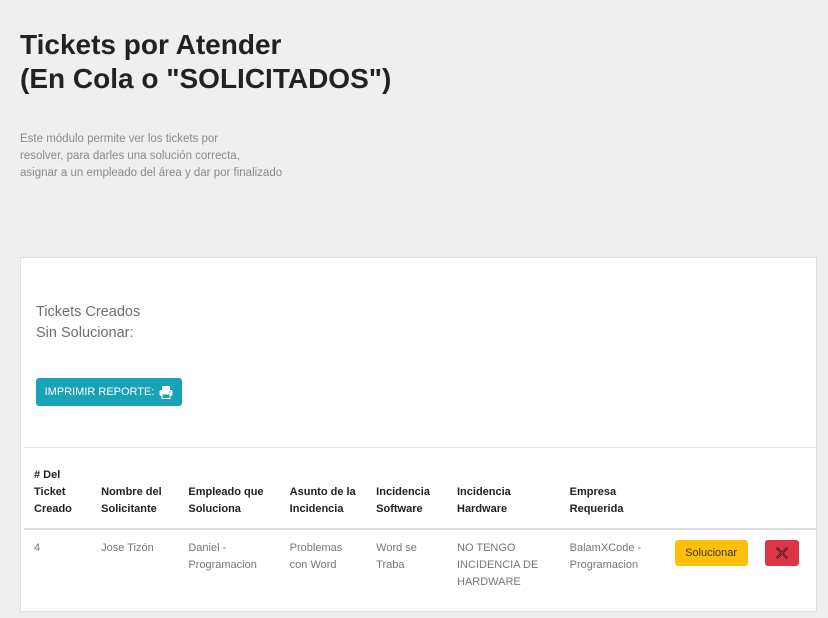 This screenshot has width=828, height=618. What do you see at coordinates (37, 548) in the screenshot?
I see `cell-ticket-id: 4` at bounding box center [37, 548].